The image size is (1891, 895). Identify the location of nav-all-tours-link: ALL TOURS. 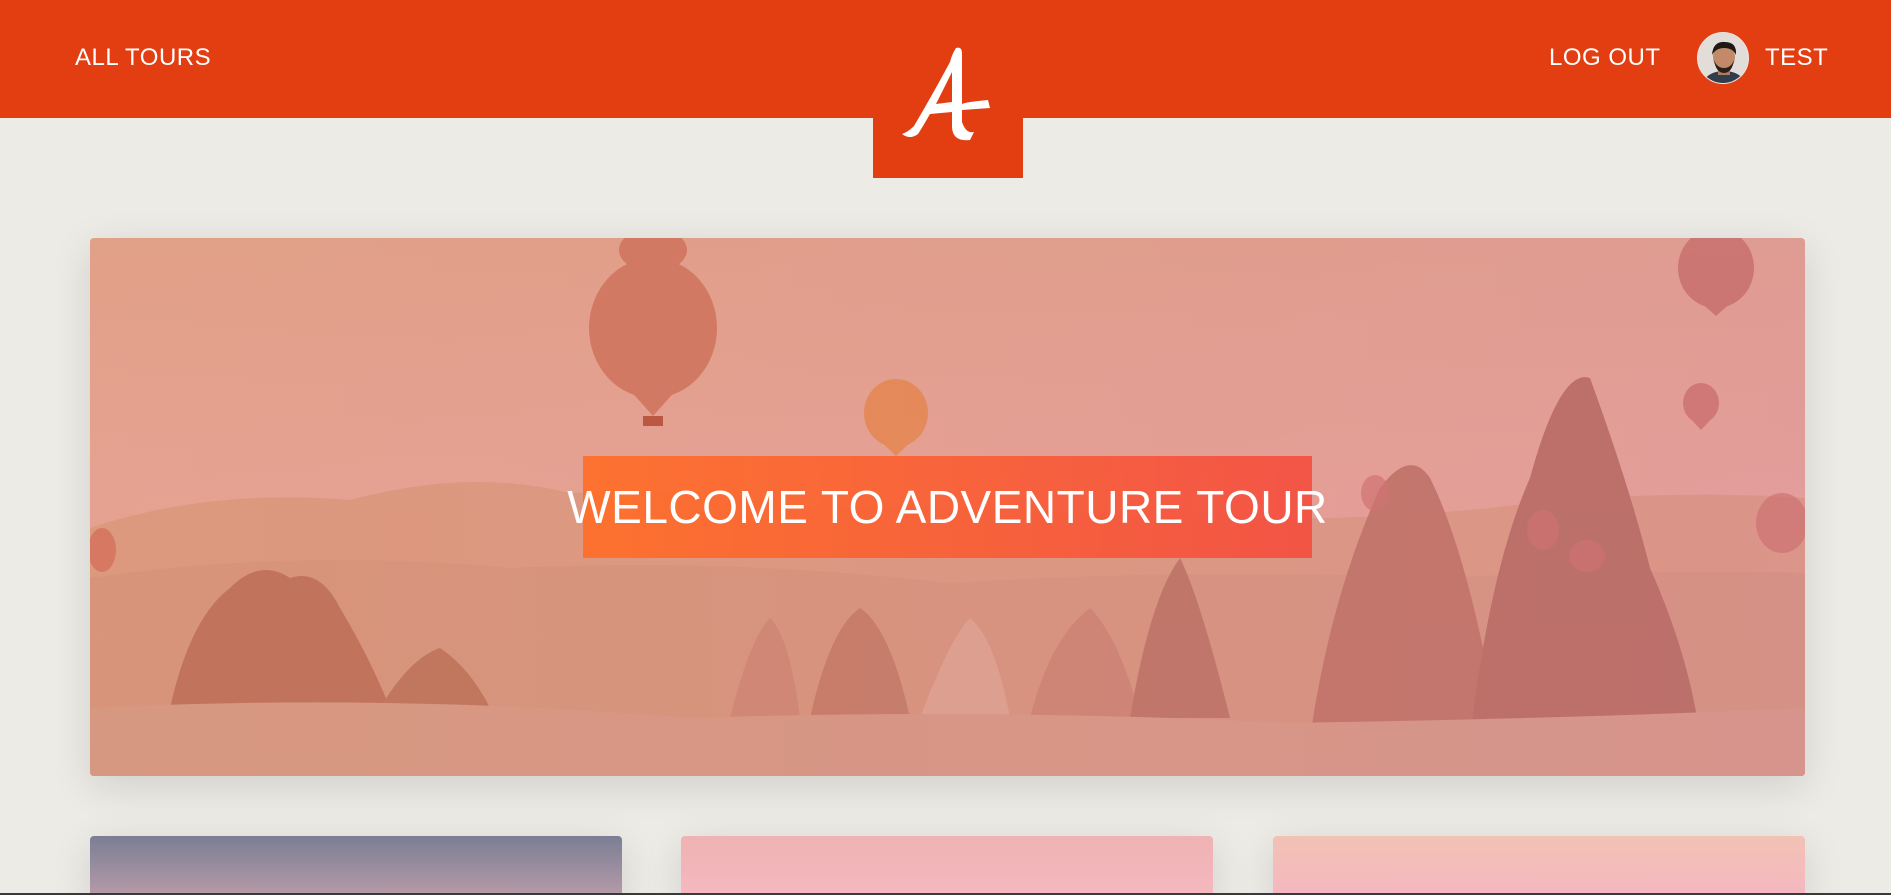
(143, 58).